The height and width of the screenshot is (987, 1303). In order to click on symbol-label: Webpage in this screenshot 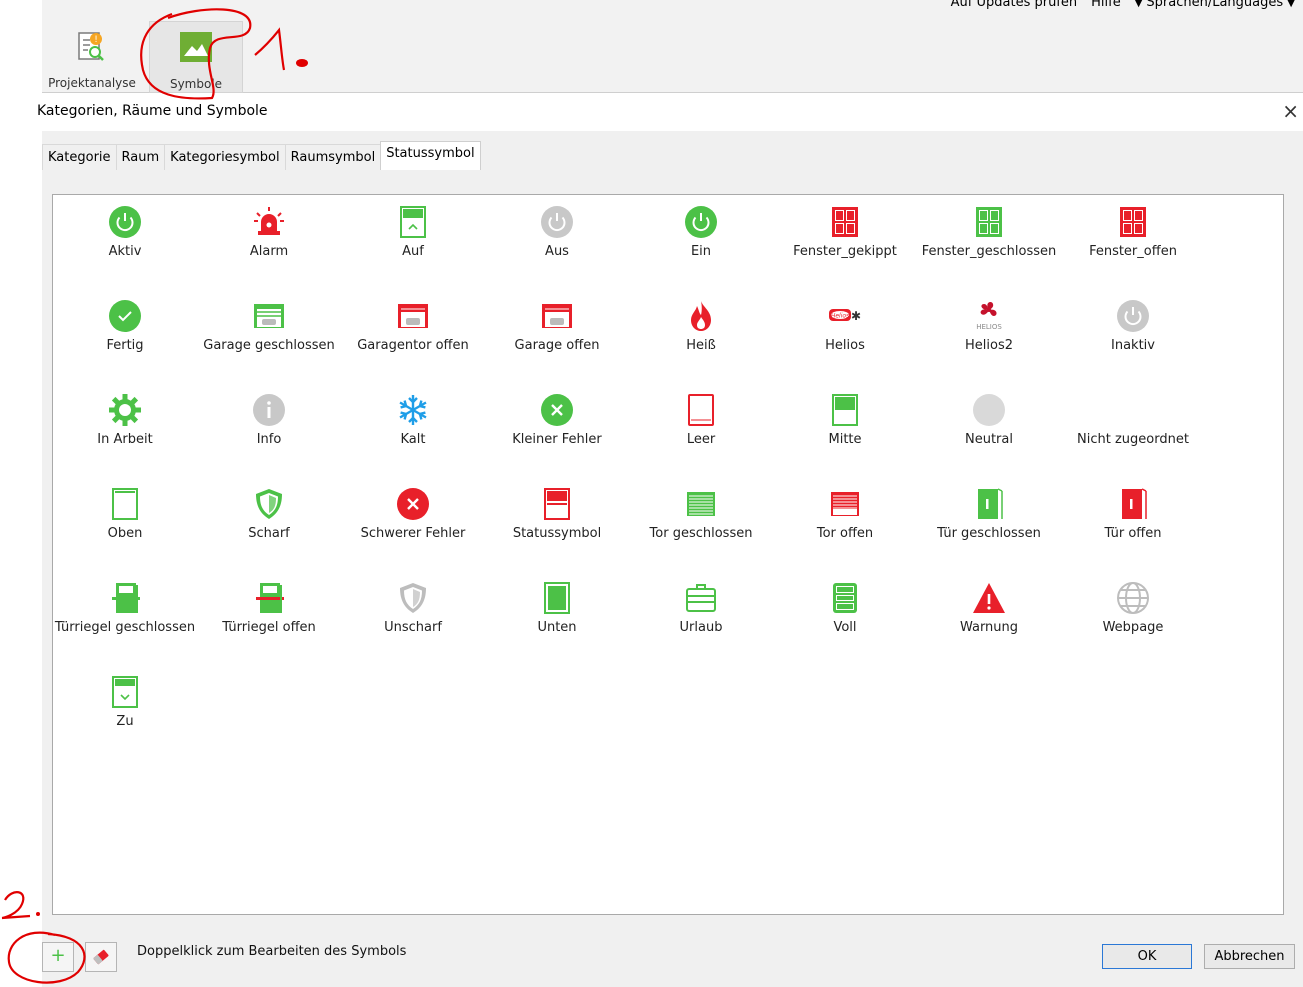, I will do `click(1133, 627)`.